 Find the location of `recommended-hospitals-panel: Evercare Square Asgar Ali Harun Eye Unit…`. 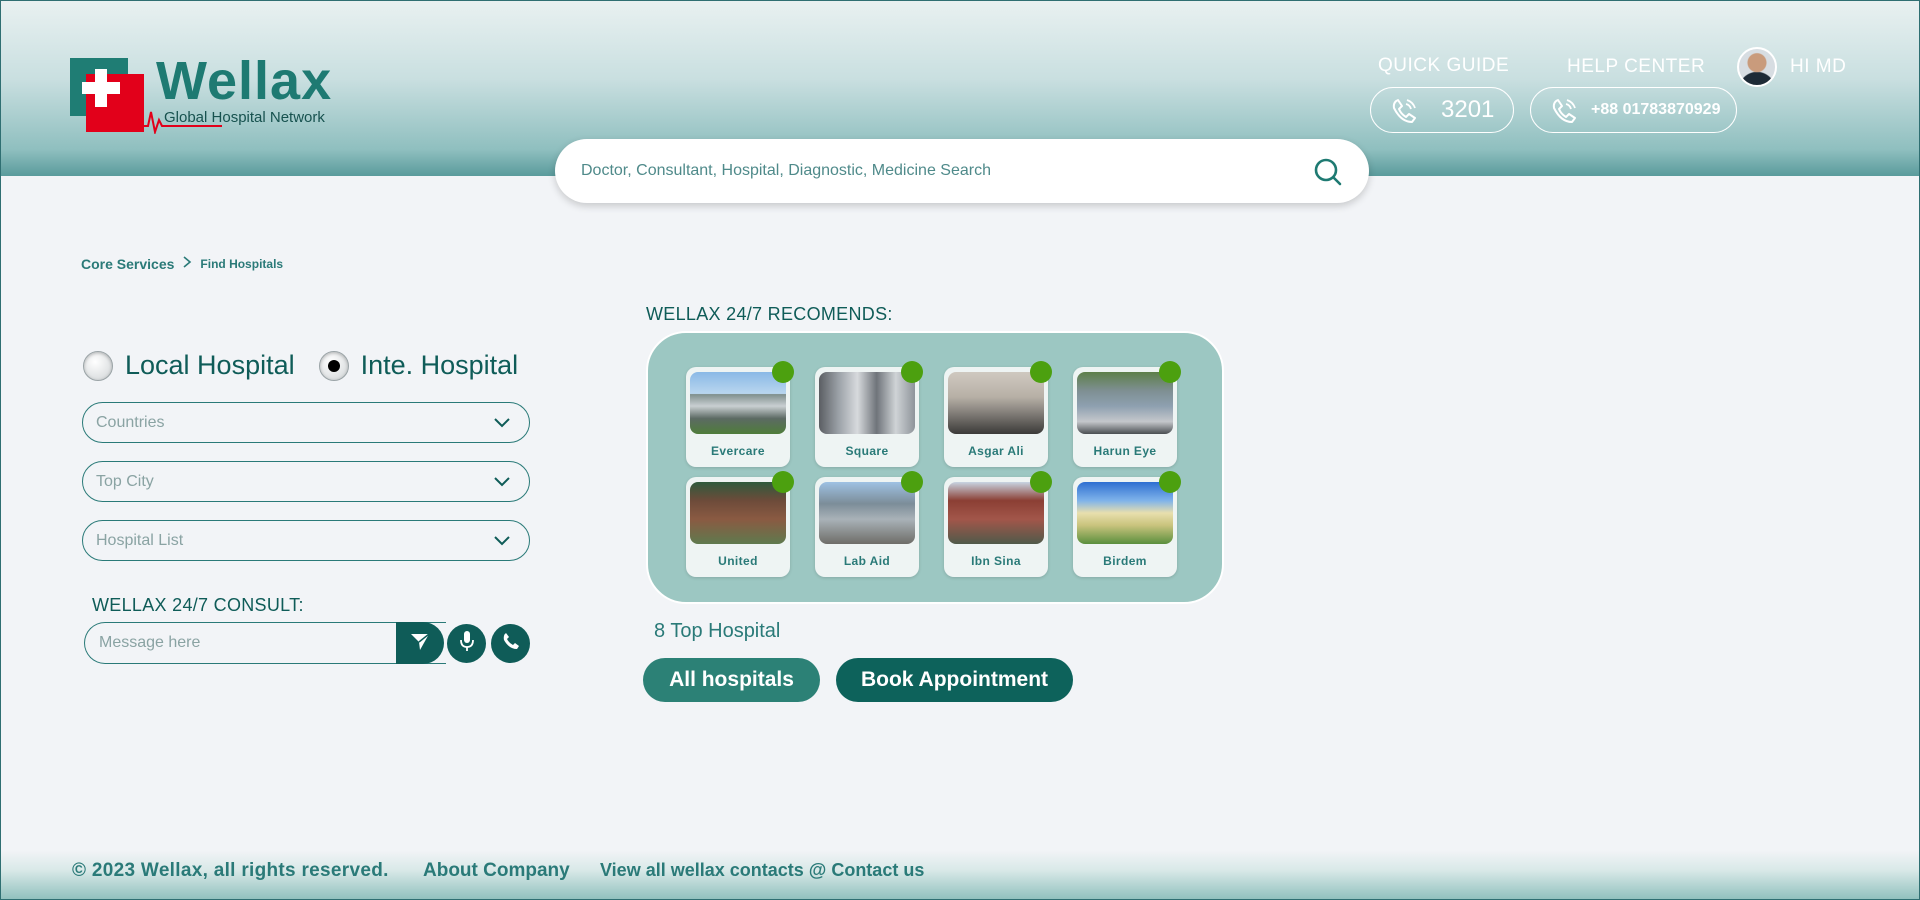

recommended-hospitals-panel: Evercare Square Asgar Ali Harun Eye Unit… is located at coordinates (935, 467).